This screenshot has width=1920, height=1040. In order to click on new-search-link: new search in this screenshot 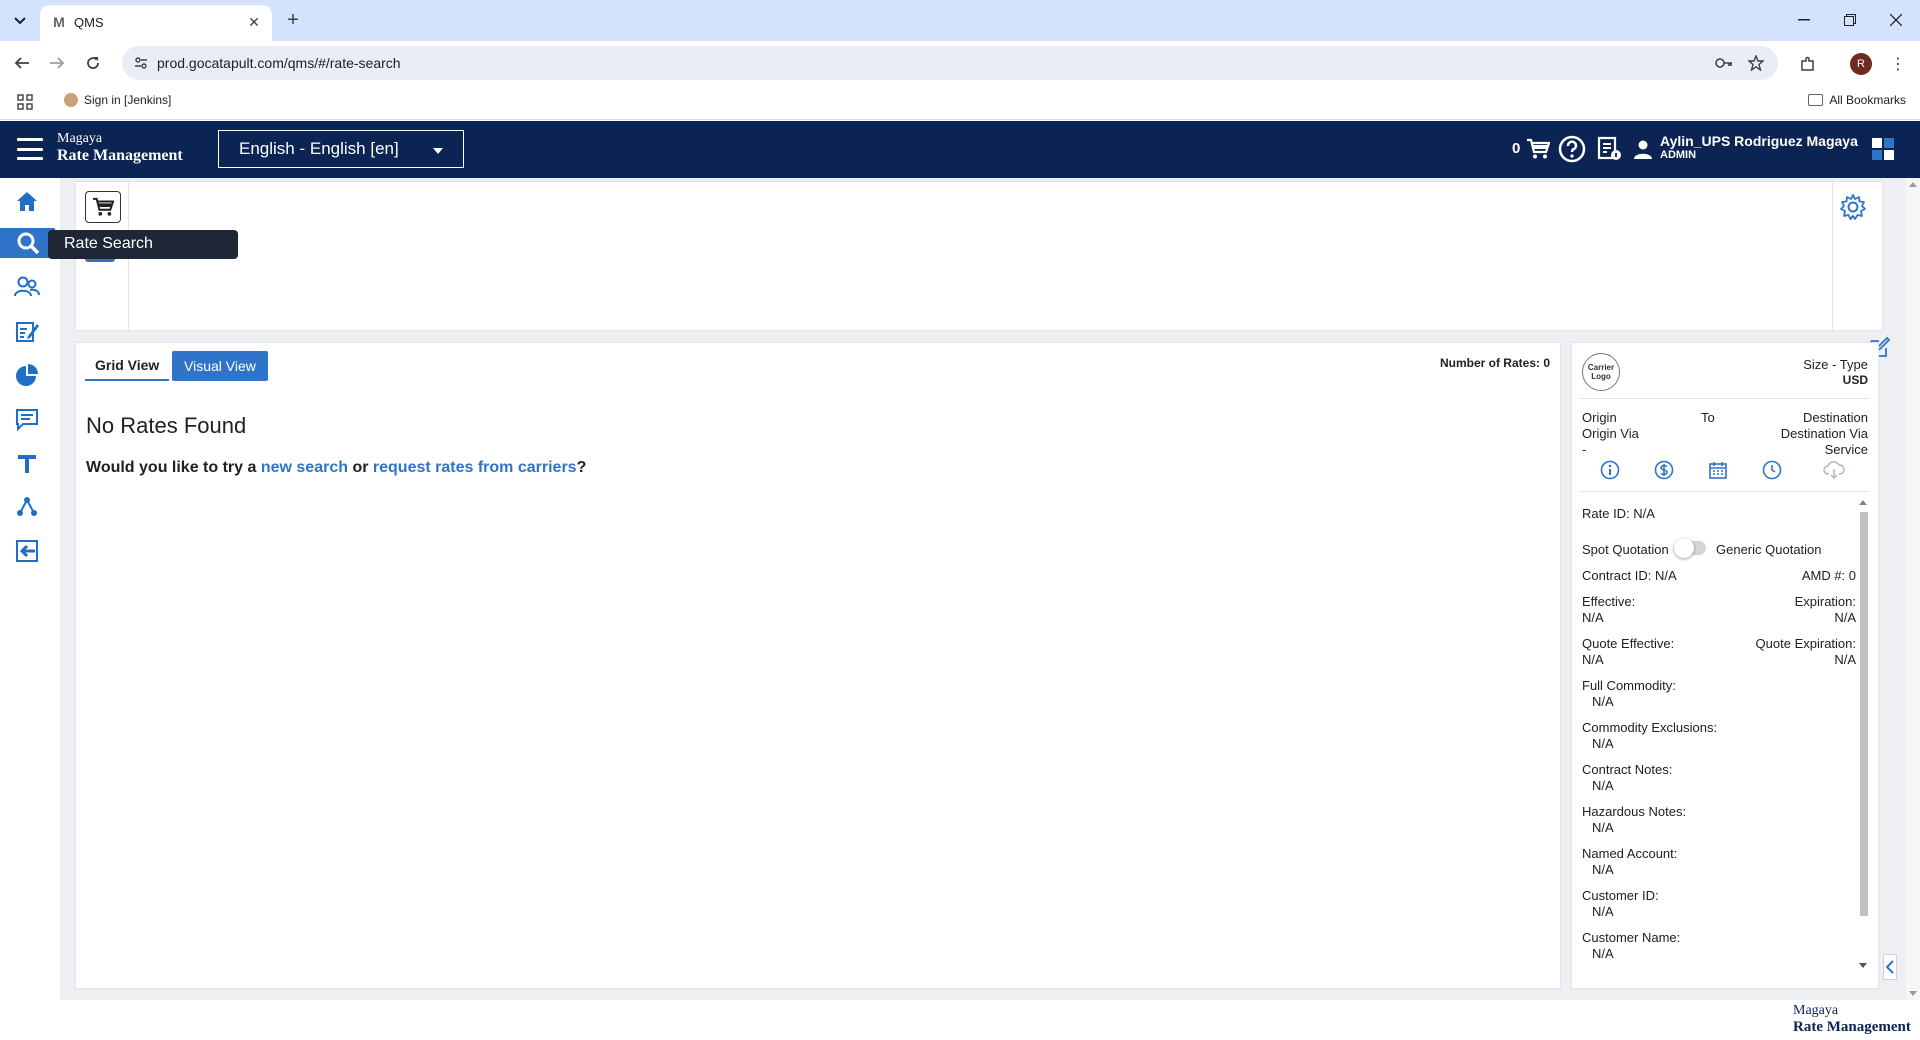, I will do `click(304, 467)`.